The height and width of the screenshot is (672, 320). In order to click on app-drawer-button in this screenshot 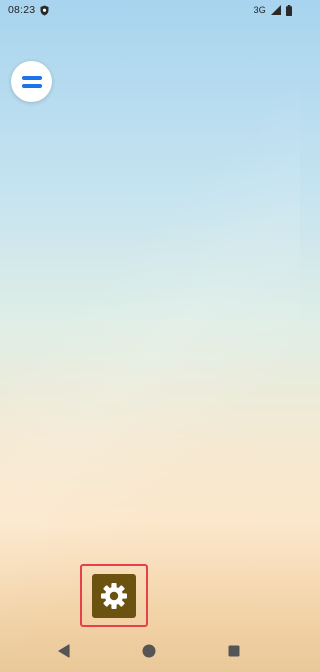, I will do `click(31, 81)`.